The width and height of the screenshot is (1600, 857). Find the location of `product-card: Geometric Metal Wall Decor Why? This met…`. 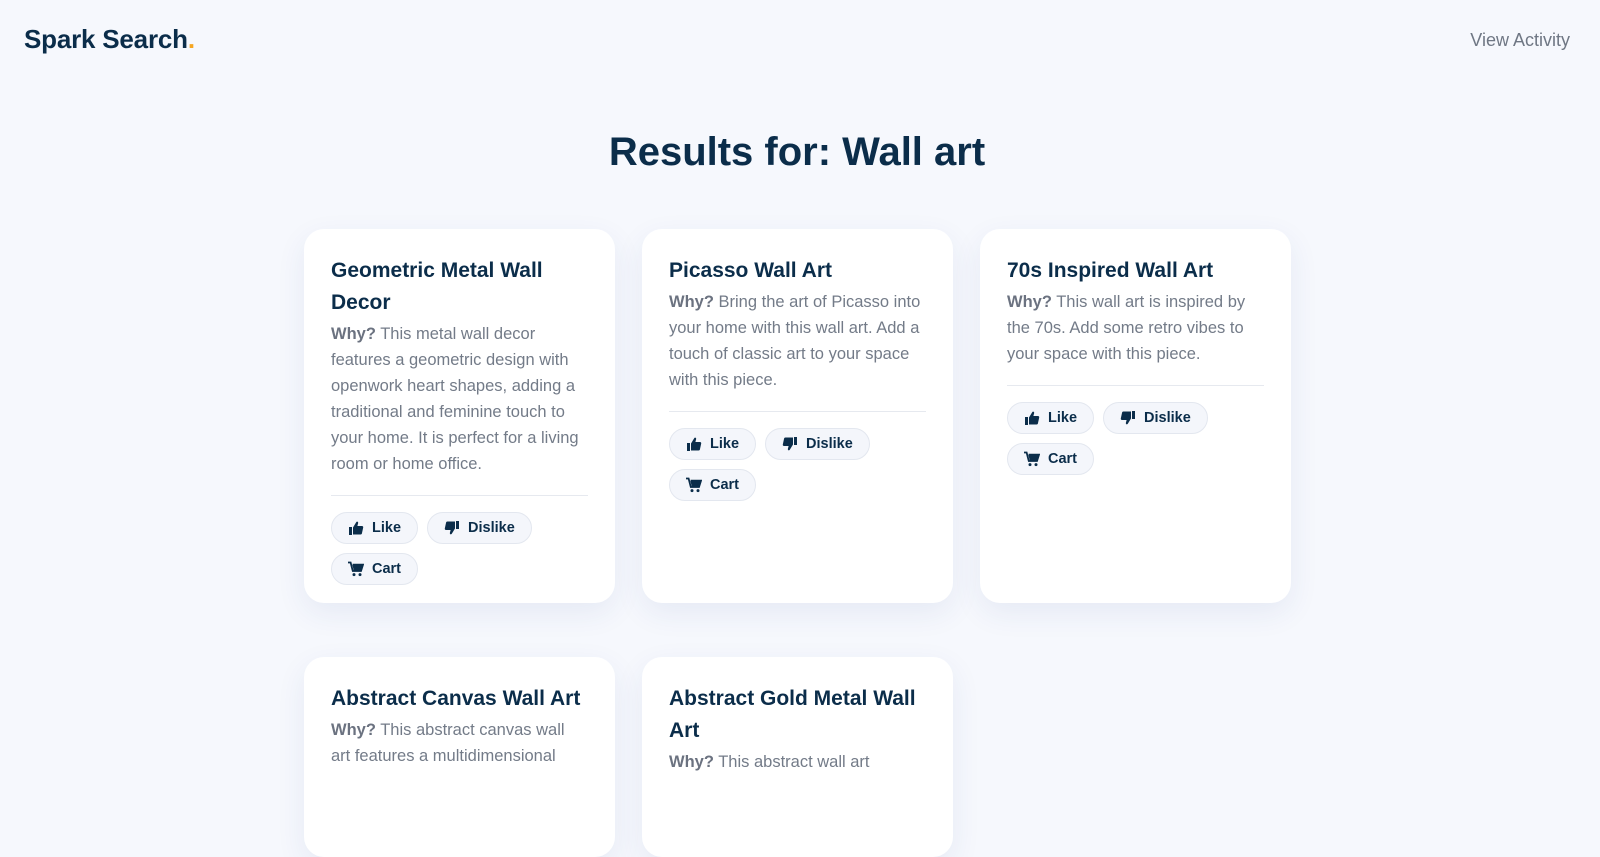

product-card: Geometric Metal Wall Decor Why? This met… is located at coordinates (459, 416).